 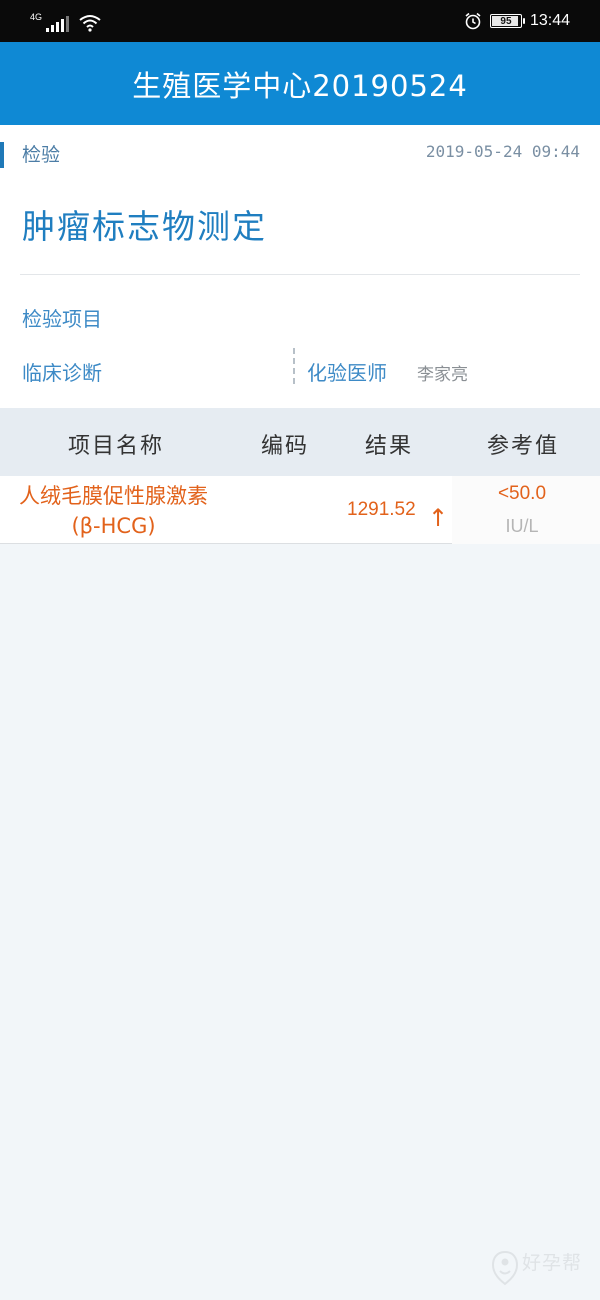 I want to click on clinical-diagnosis-label: 临床诊断, so click(x=62, y=373).